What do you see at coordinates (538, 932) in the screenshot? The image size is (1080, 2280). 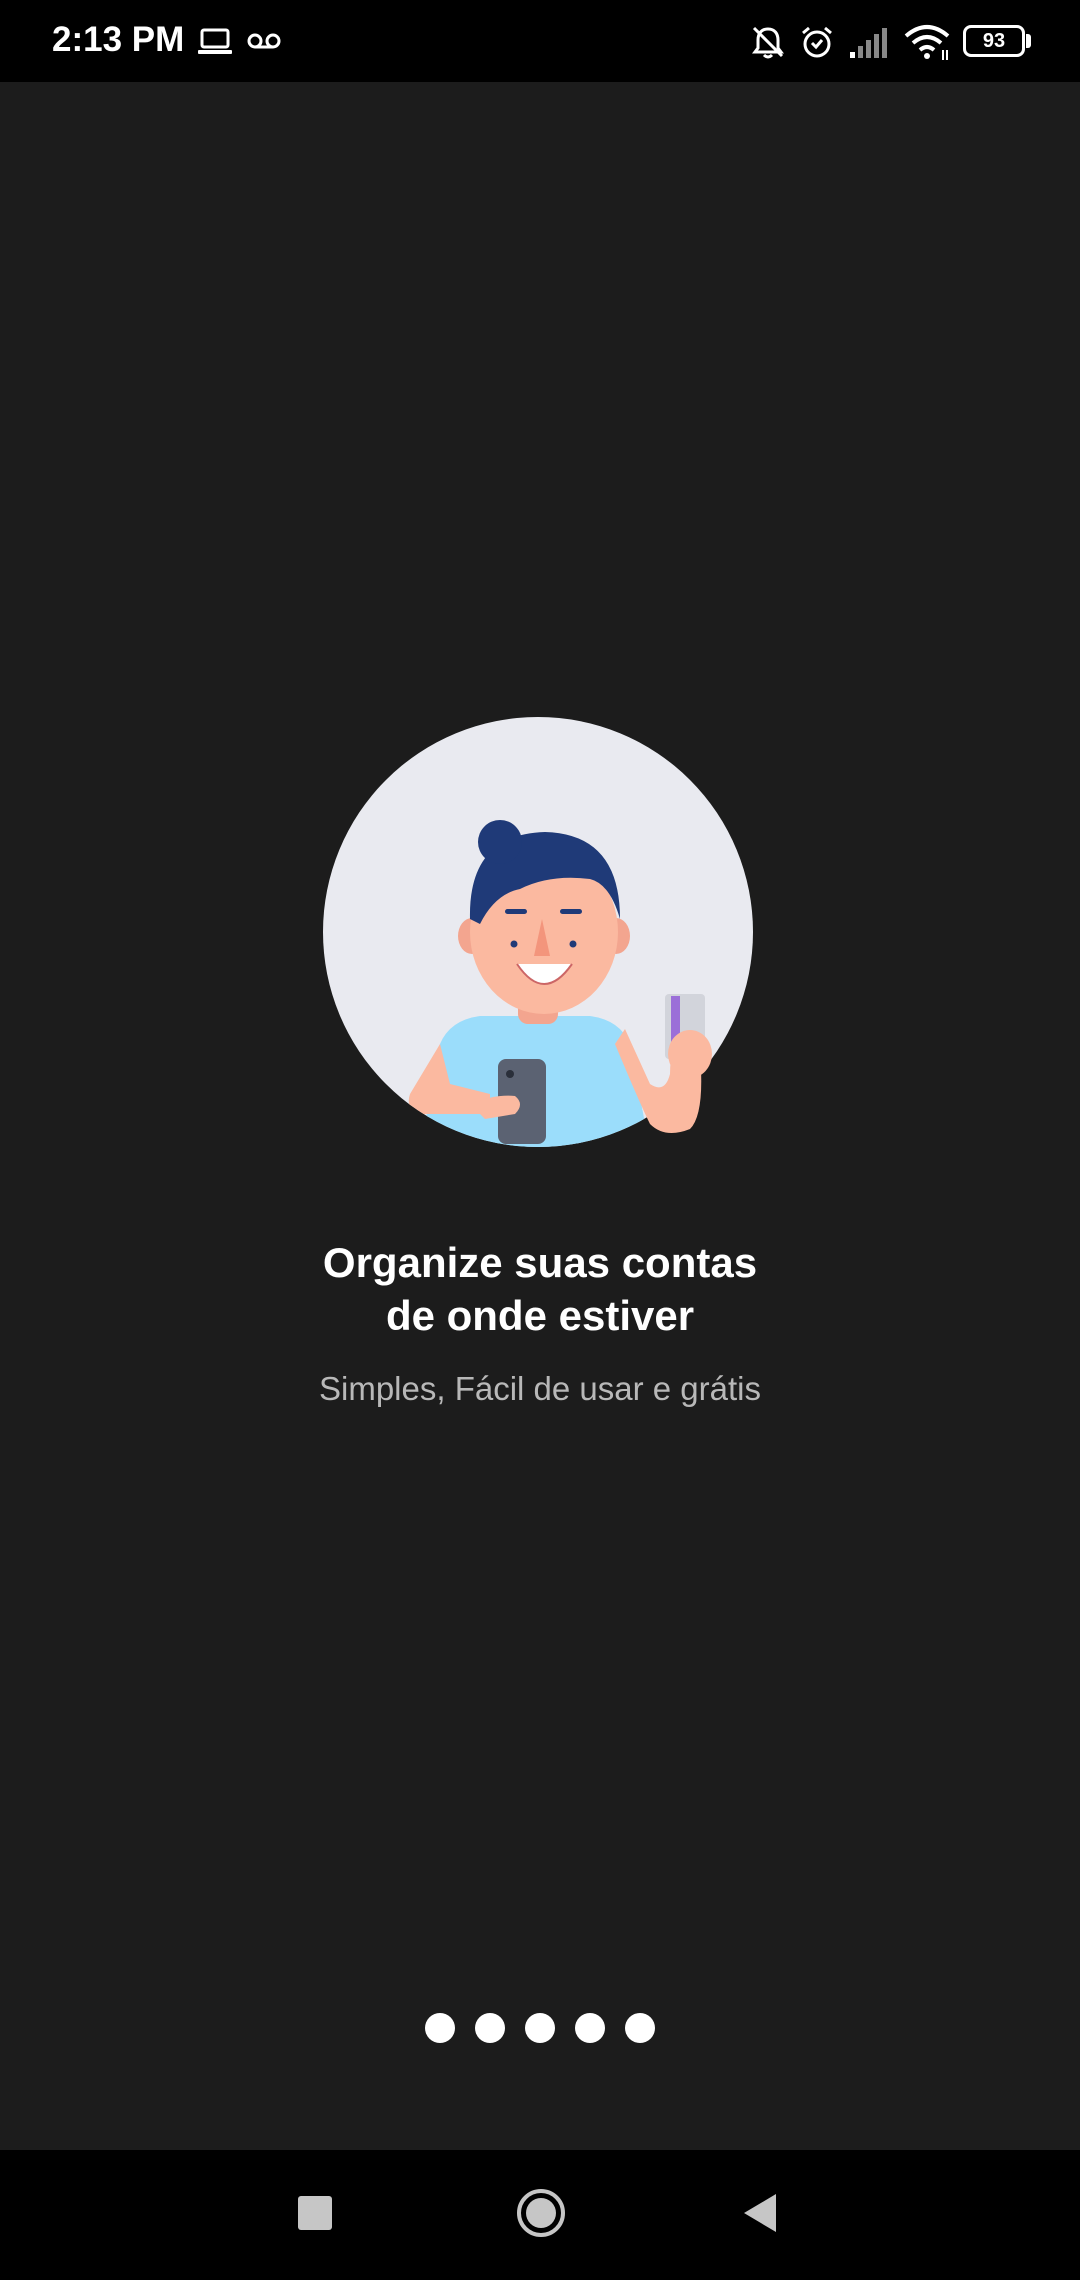 I see `man-with-phone-and-card-illustration` at bounding box center [538, 932].